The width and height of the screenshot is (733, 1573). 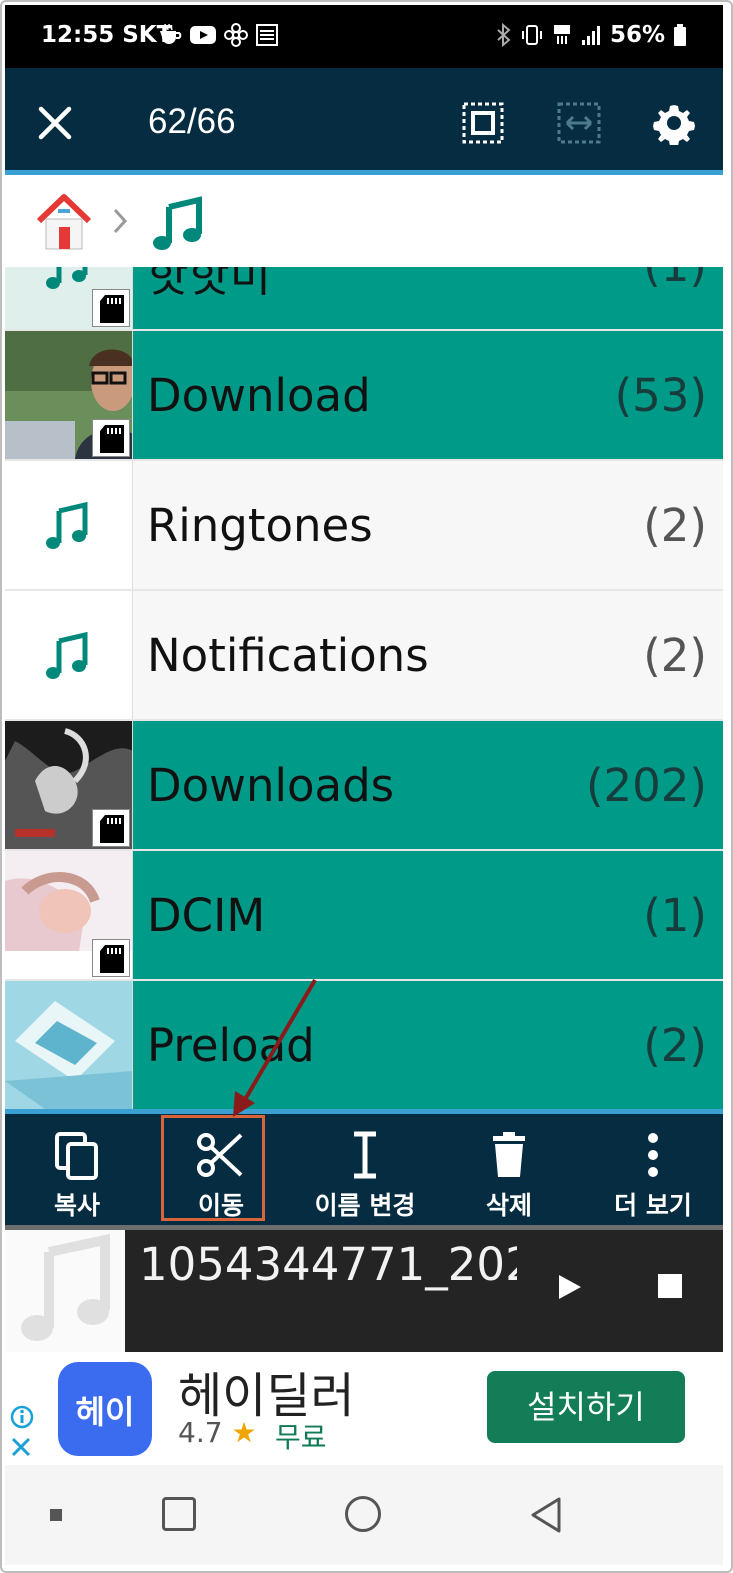 What do you see at coordinates (570, 1287) in the screenshot?
I see `play-icon` at bounding box center [570, 1287].